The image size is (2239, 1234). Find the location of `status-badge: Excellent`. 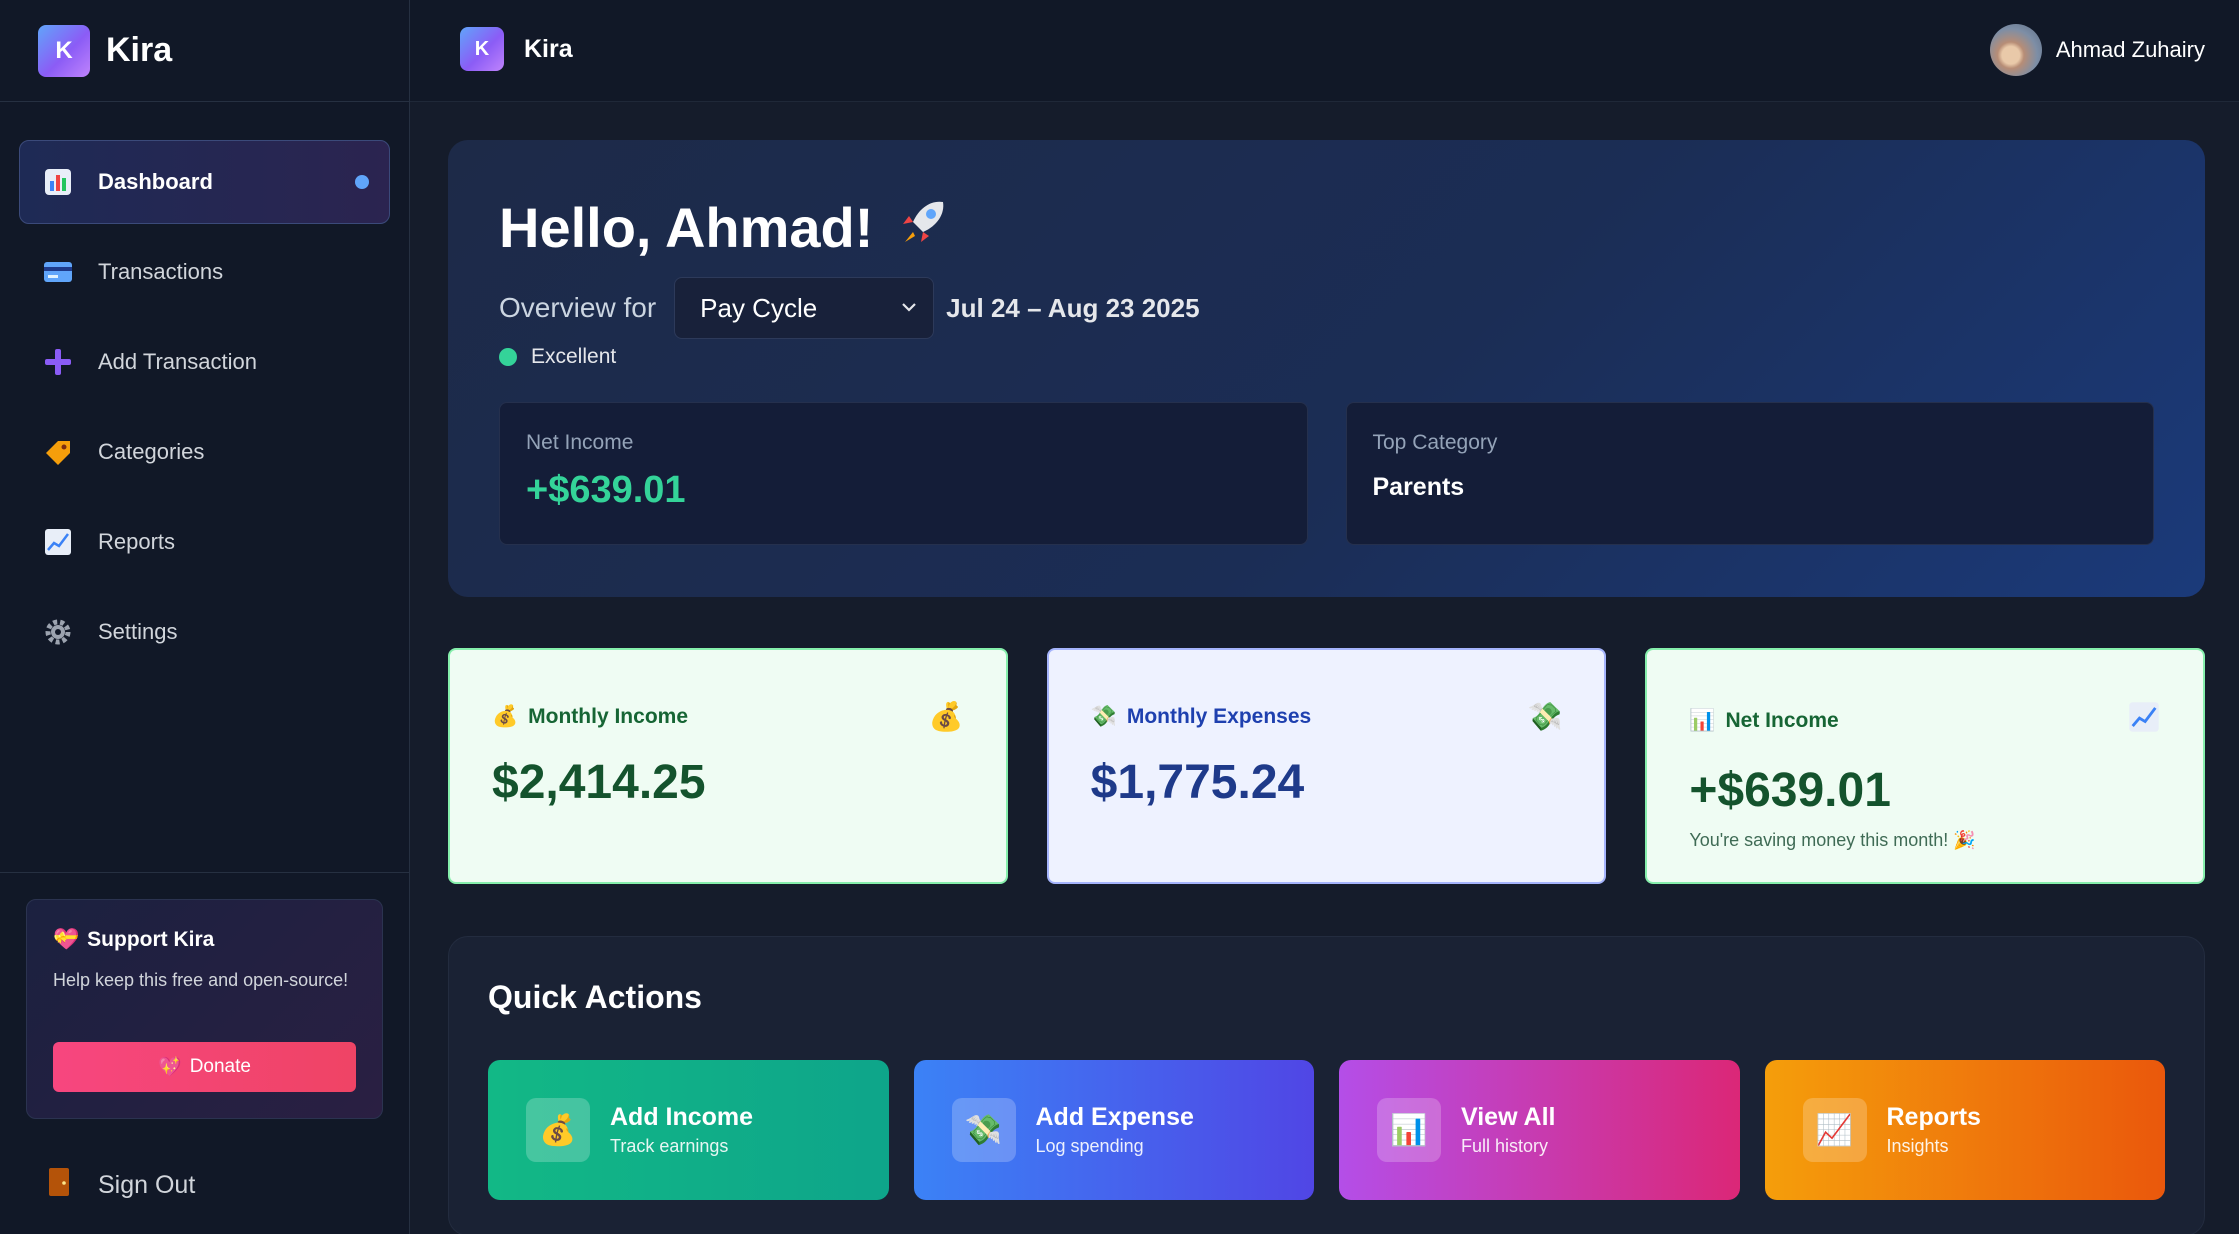

status-badge: Excellent is located at coordinates (1326, 357).